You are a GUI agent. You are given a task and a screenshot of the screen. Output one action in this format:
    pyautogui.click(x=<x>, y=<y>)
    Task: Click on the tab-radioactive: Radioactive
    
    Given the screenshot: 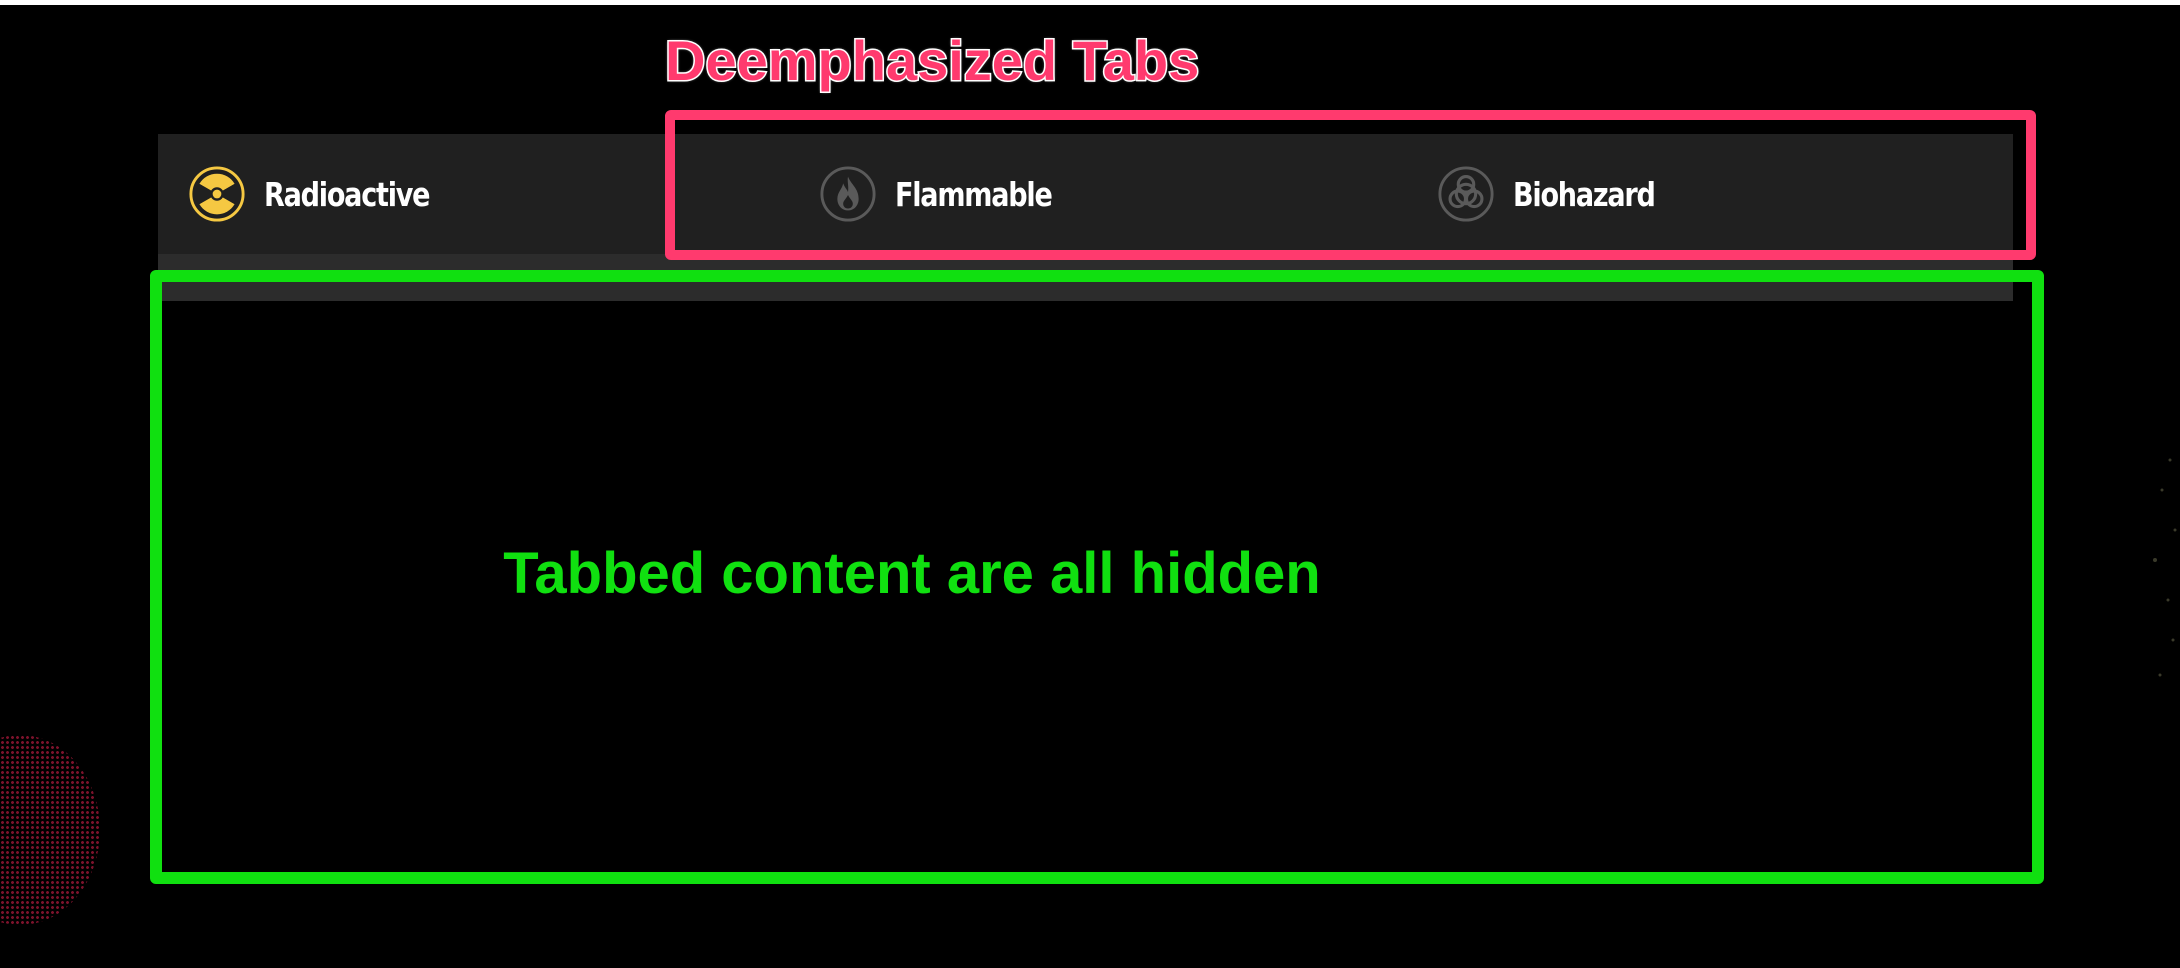 What is the action you would take?
    pyautogui.click(x=327, y=194)
    